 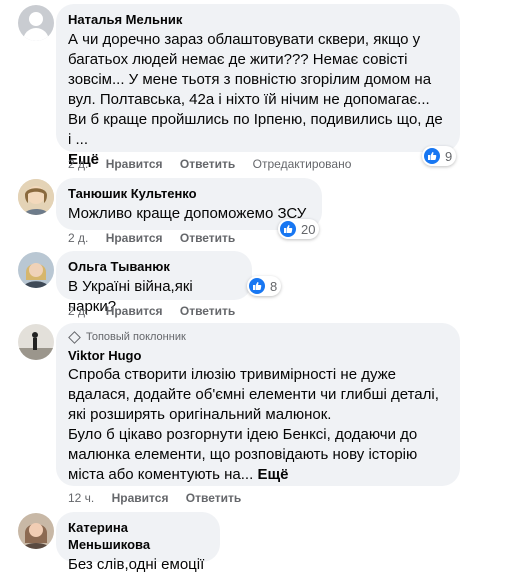 What do you see at coordinates (258, 19) in the screenshot?
I see `comment-author: Наталья Мельник` at bounding box center [258, 19].